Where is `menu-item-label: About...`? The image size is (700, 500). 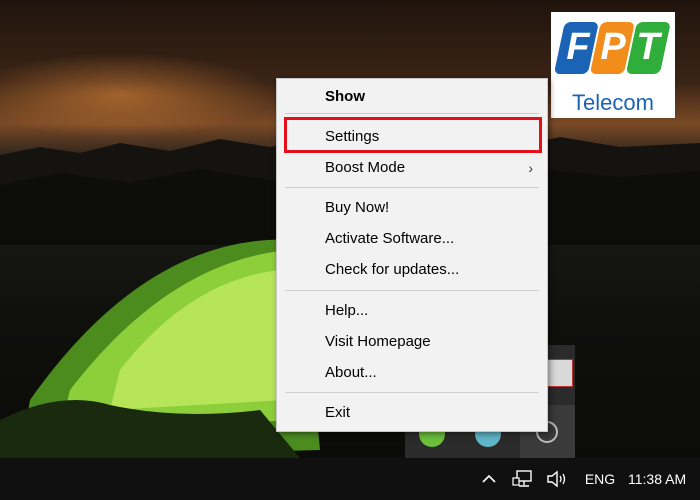 menu-item-label: About... is located at coordinates (351, 372).